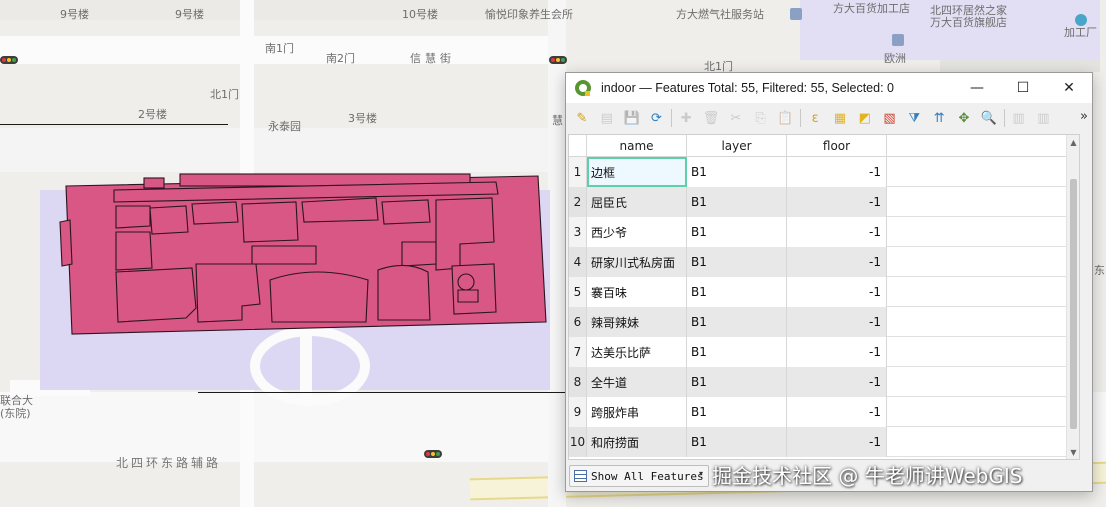 The height and width of the screenshot is (507, 1106). I want to click on table-row: 3 西少爷 B1 -1, so click(824, 232).